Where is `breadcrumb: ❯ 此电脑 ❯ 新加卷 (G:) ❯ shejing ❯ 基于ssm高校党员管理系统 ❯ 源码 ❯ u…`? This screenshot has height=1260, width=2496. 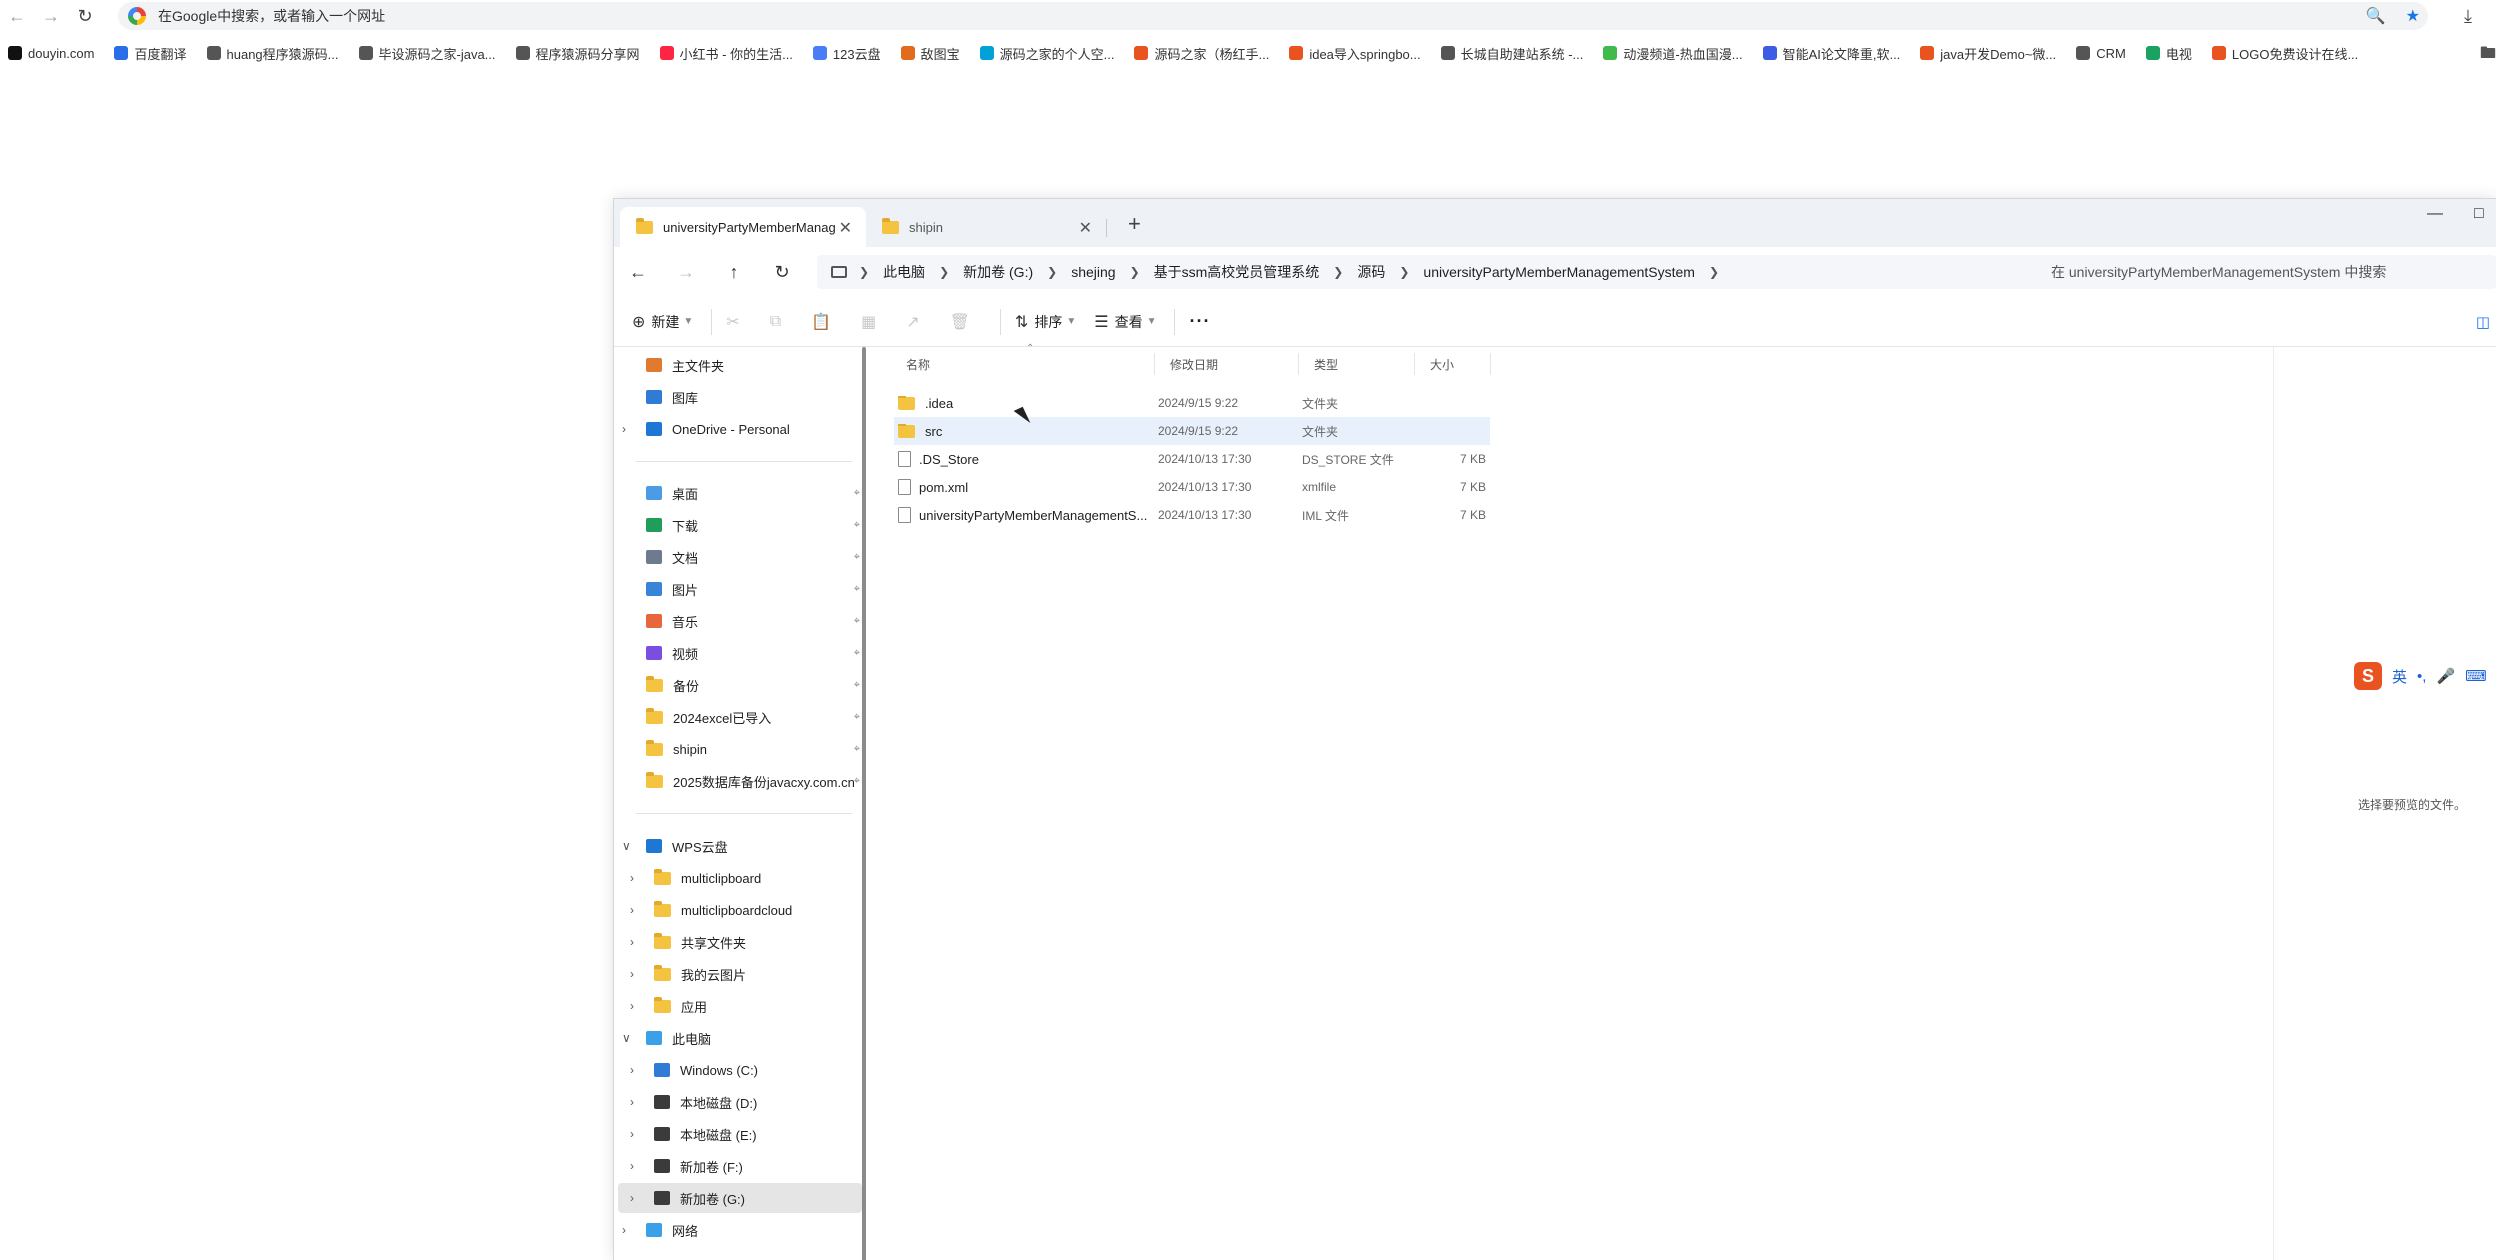 breadcrumb: ❯ 此电脑 ❯ 新加卷 (G:) ❯ shejing ❯ 基于ssm高校党员管理系统 ❯ 源码 ❯ u… is located at coordinates (1429, 272).